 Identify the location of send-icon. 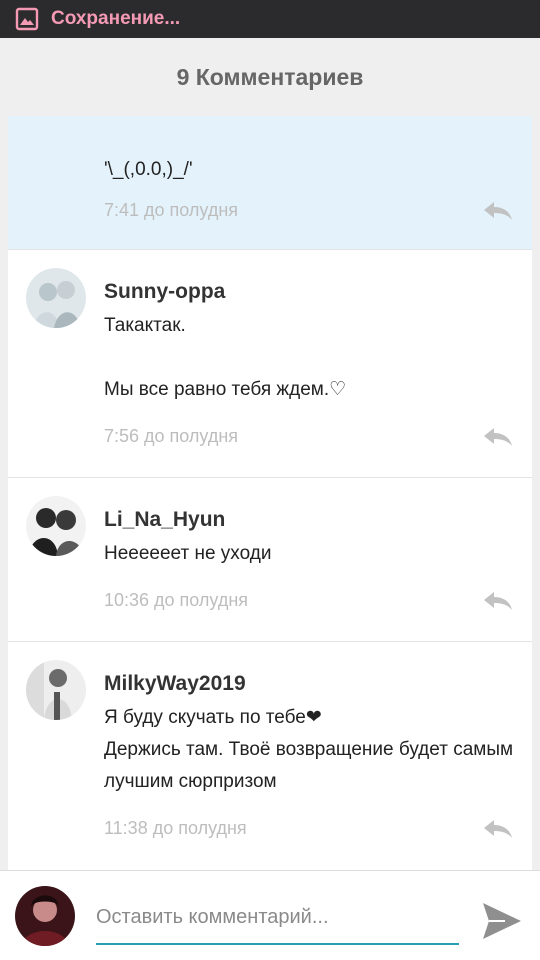
(502, 921).